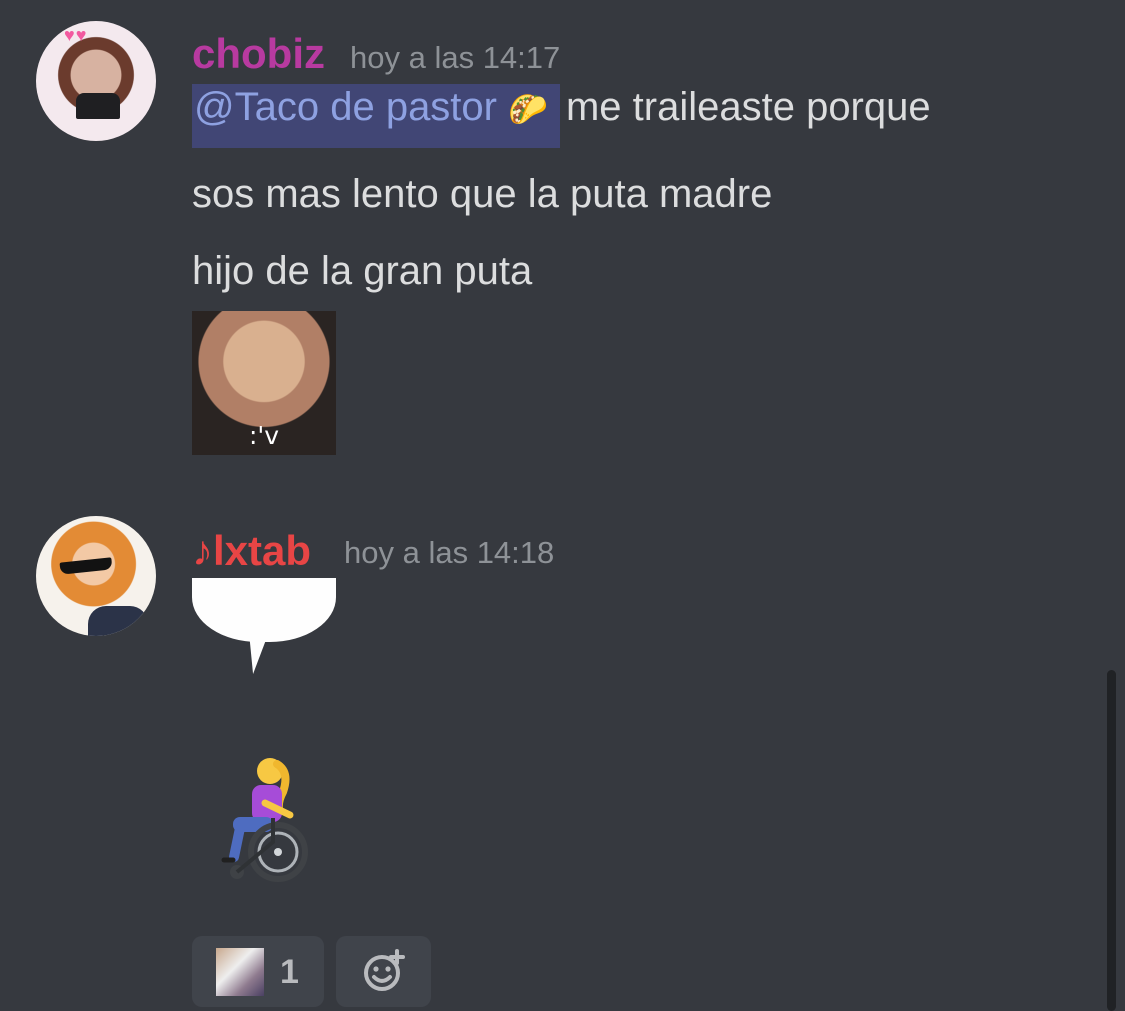 This screenshot has width=1125, height=1011. What do you see at coordinates (528, 109) in the screenshot?
I see `taco-icon: 🌮` at bounding box center [528, 109].